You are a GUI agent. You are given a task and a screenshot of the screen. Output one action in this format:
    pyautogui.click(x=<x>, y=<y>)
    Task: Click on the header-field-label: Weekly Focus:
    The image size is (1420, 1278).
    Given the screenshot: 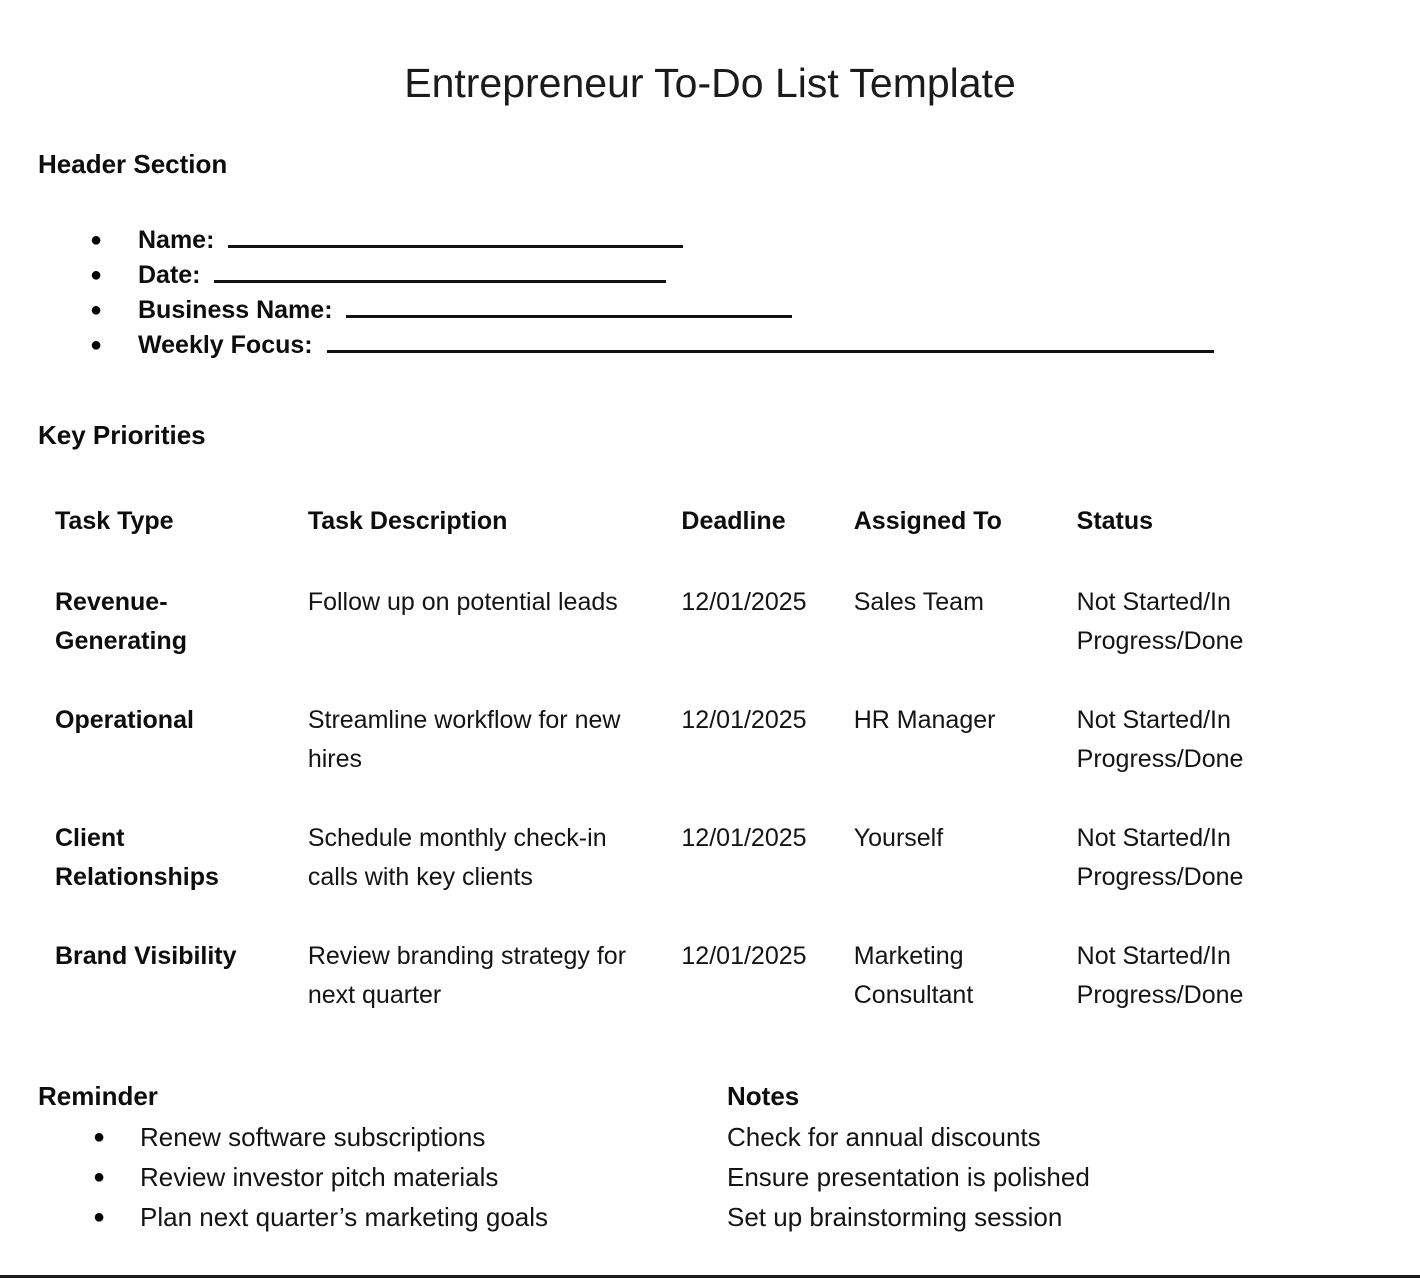 What is the action you would take?
    pyautogui.click(x=225, y=345)
    